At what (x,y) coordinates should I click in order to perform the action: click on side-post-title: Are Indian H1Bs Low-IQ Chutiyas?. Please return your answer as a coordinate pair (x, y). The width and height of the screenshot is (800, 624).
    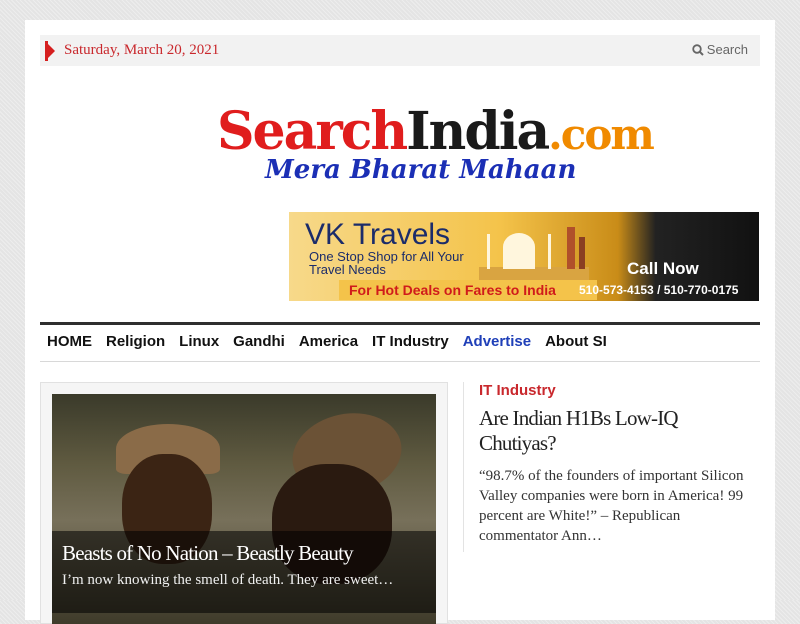
    Looking at the image, I should click on (614, 431).